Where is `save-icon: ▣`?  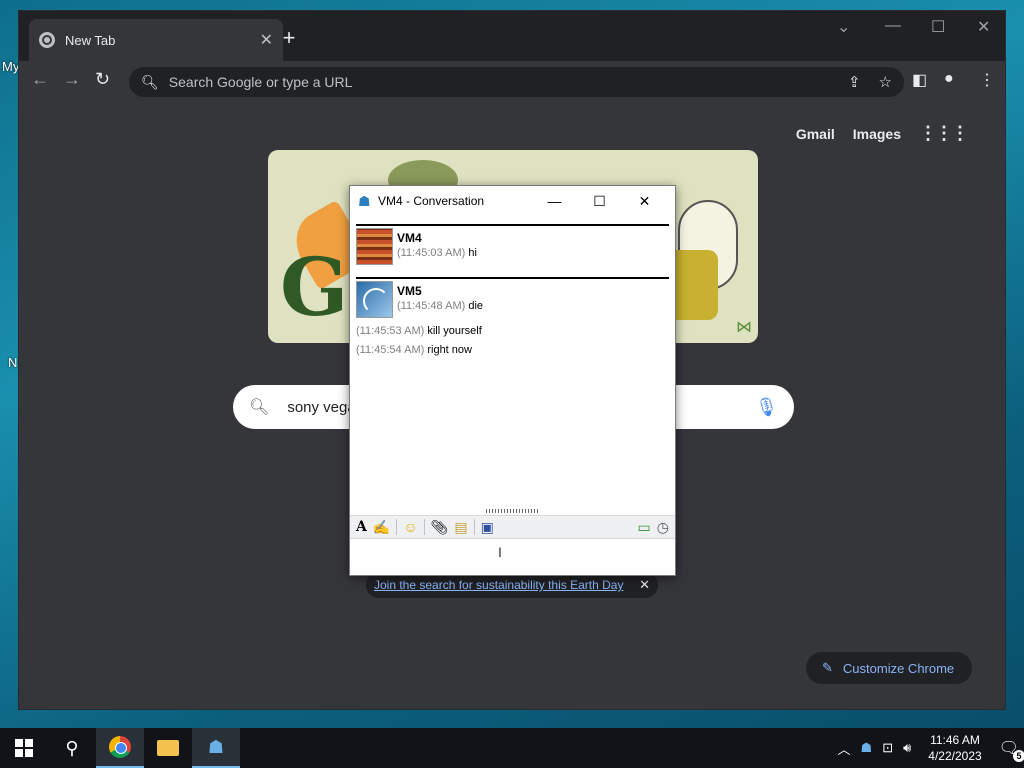 save-icon: ▣ is located at coordinates (487, 527).